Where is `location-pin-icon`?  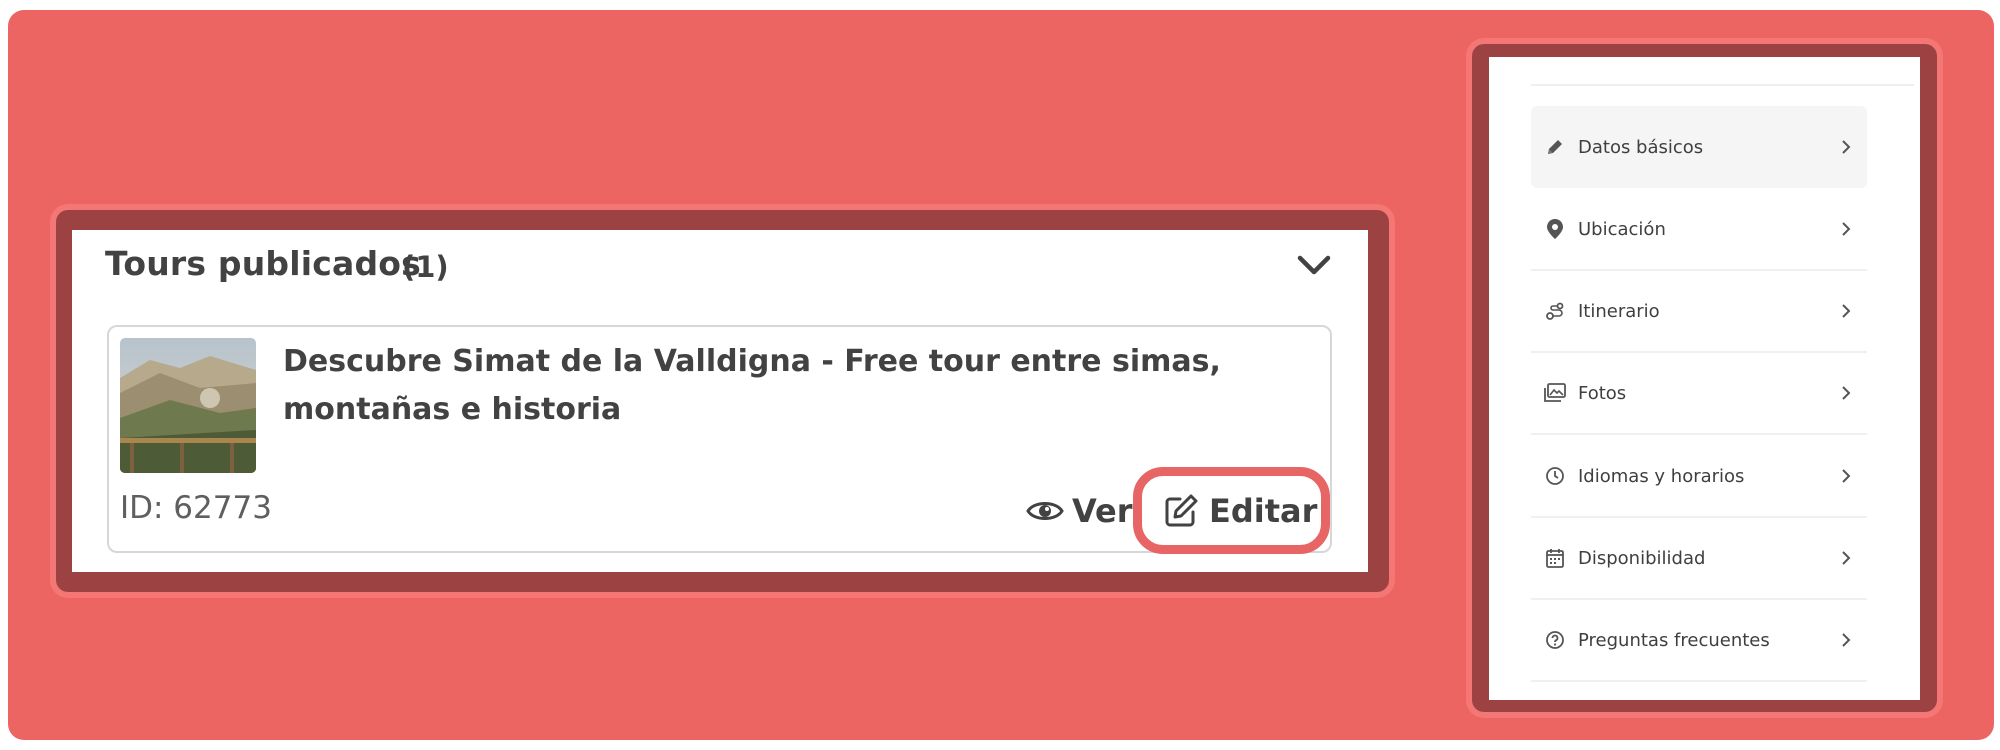
location-pin-icon is located at coordinates (1555, 229).